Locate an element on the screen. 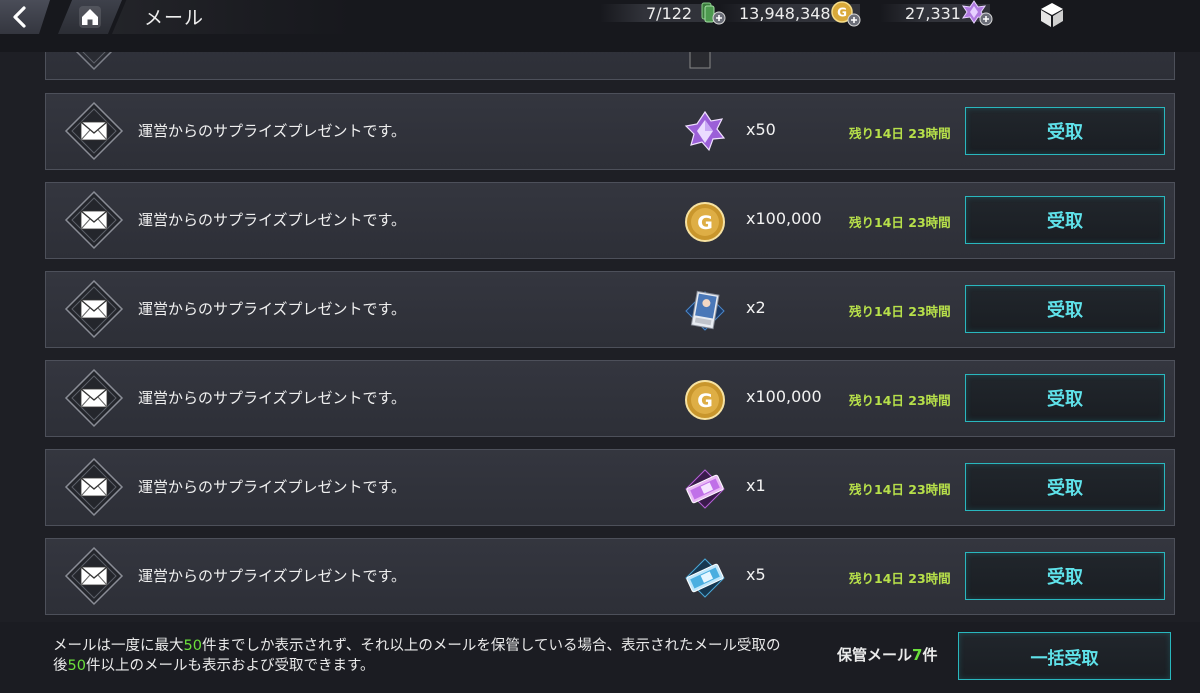  back-button is located at coordinates (25, 17).